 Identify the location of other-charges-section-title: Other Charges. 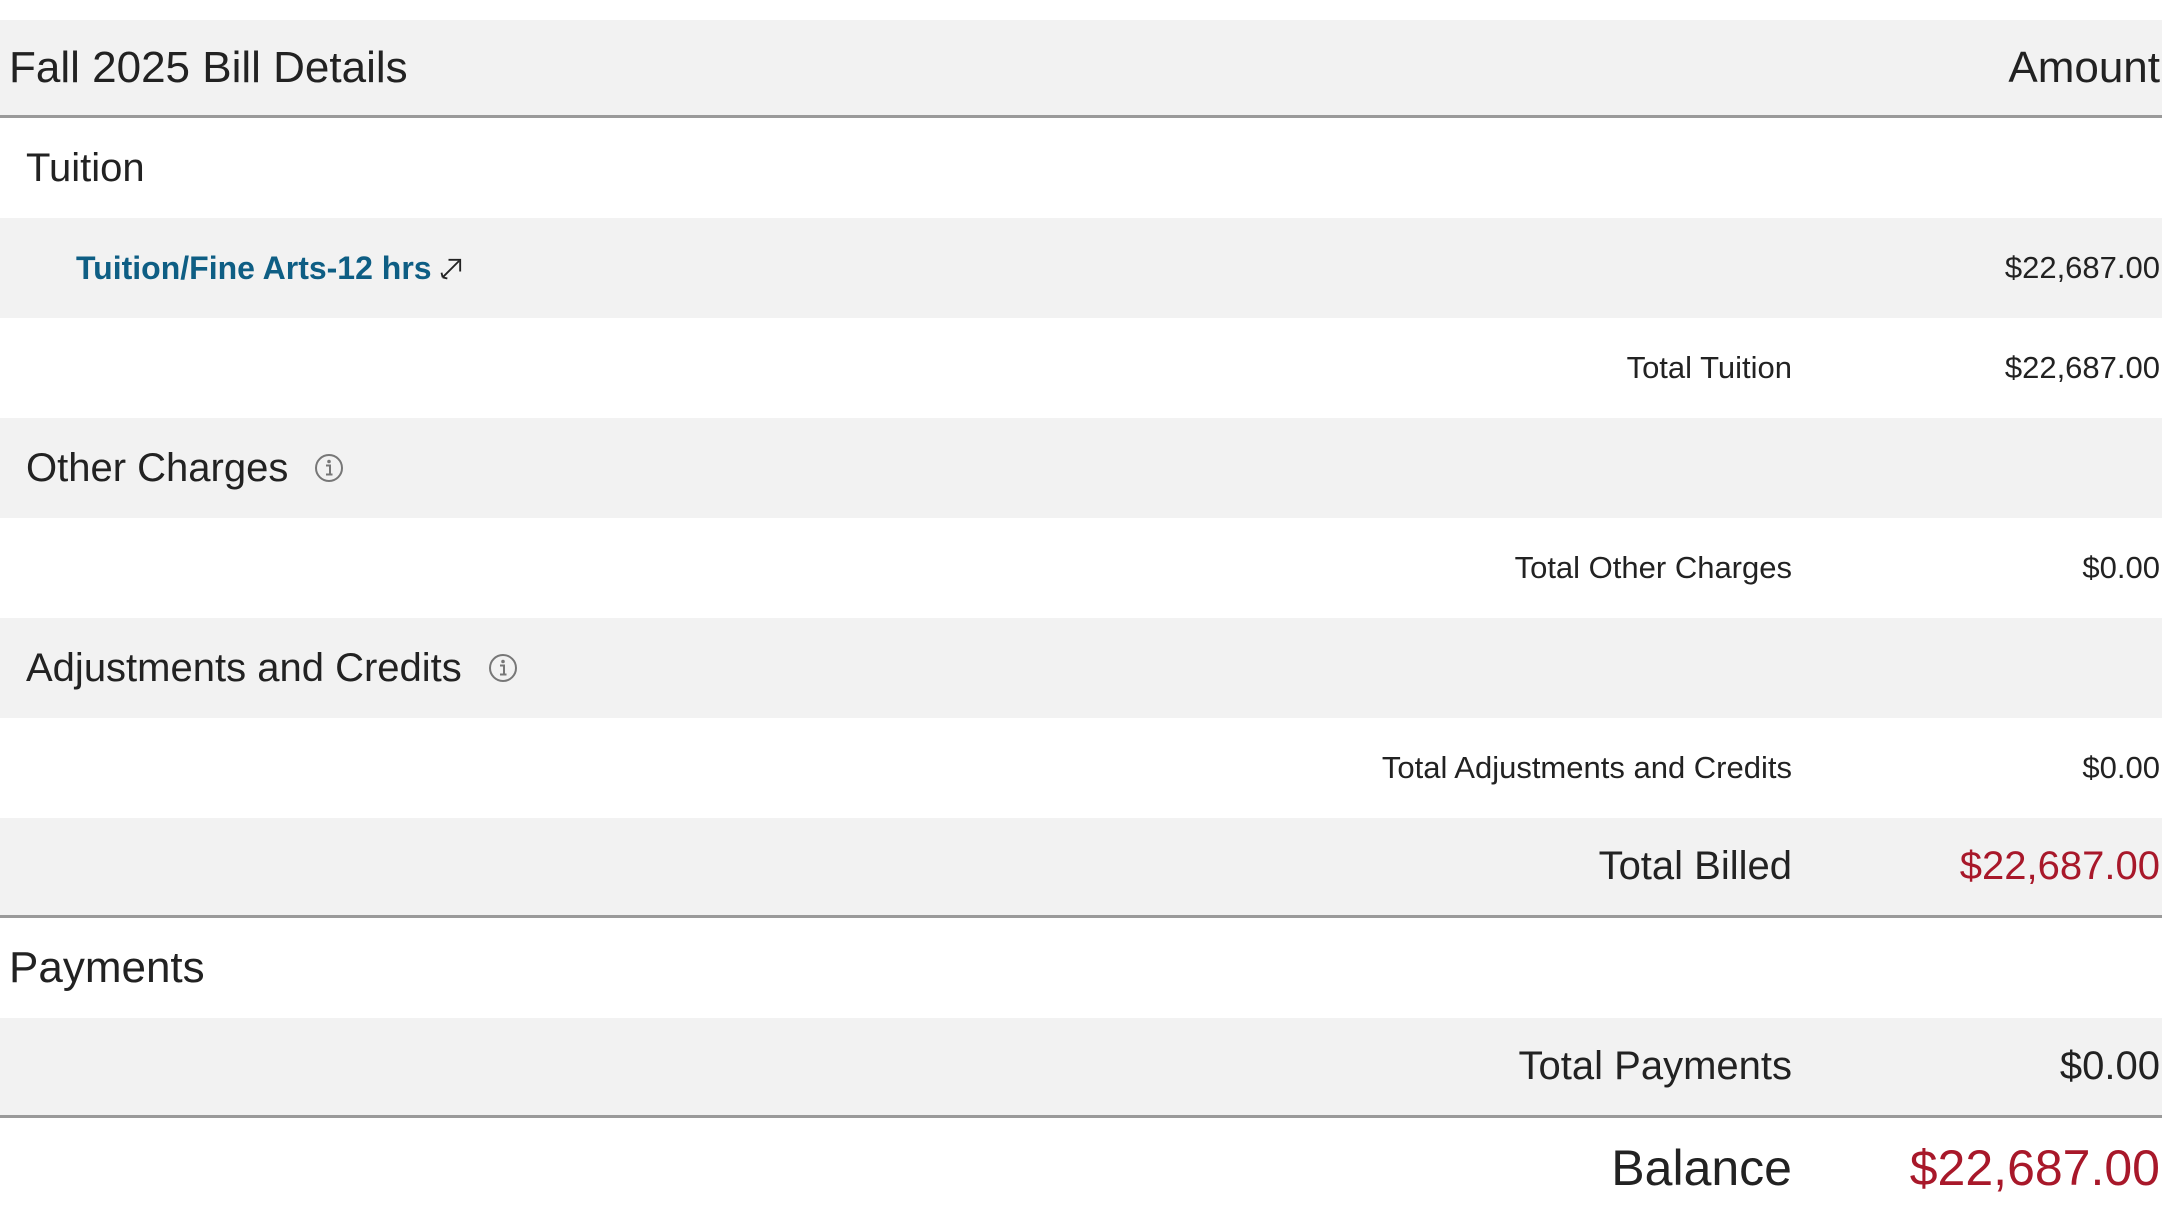
(185, 468).